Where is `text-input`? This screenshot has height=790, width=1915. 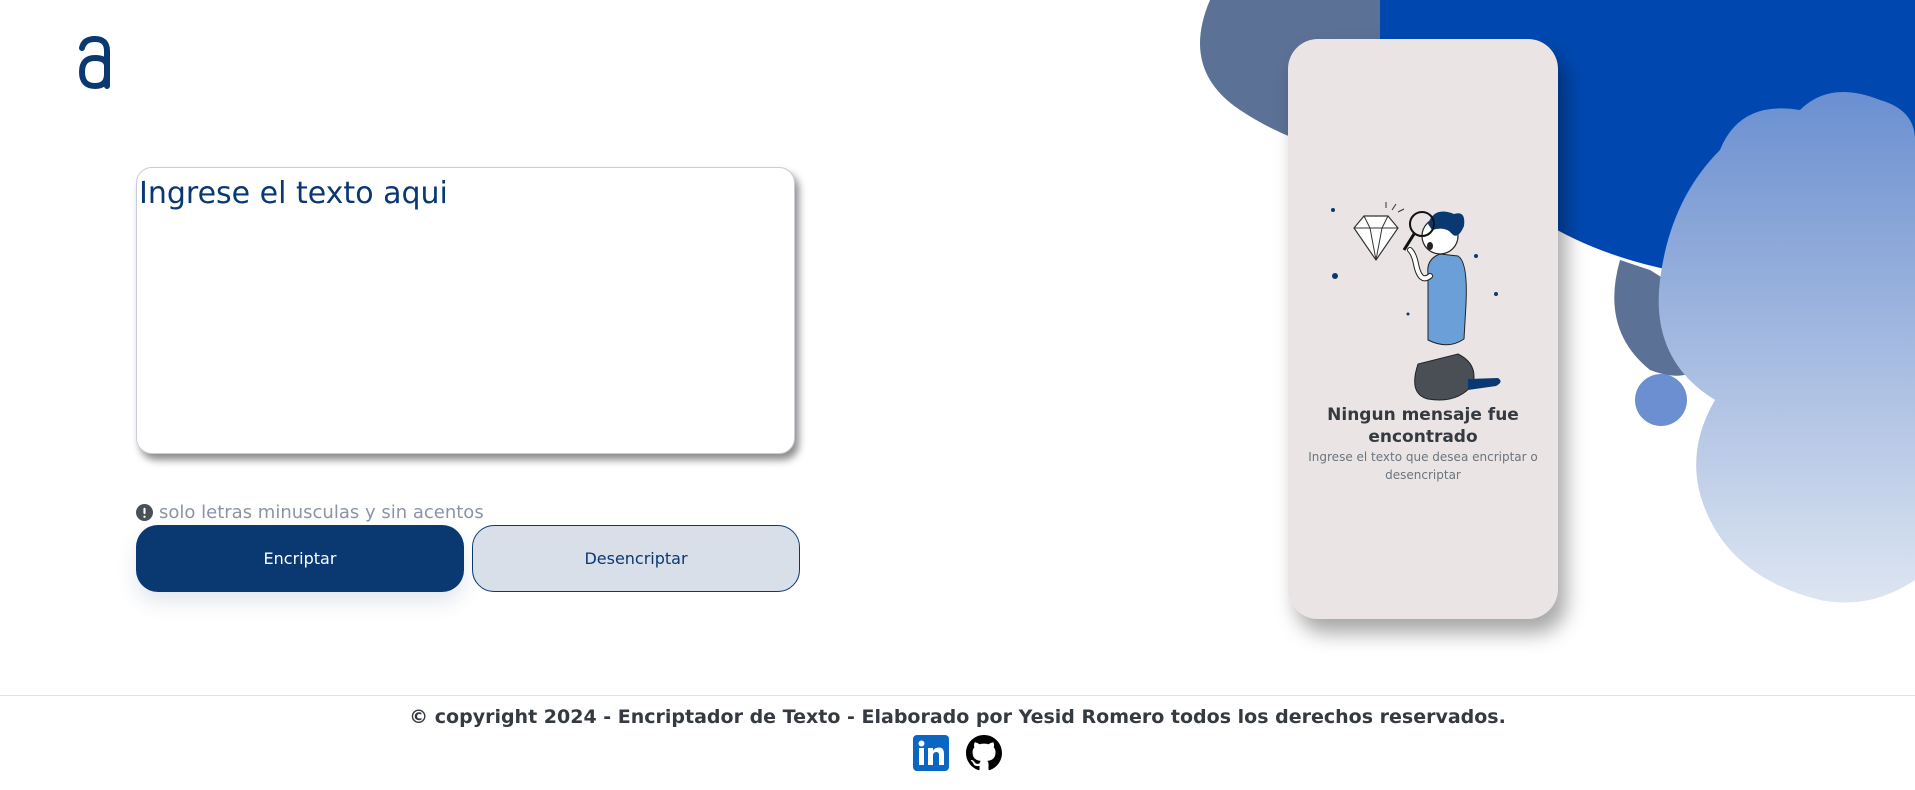 text-input is located at coordinates (465, 310).